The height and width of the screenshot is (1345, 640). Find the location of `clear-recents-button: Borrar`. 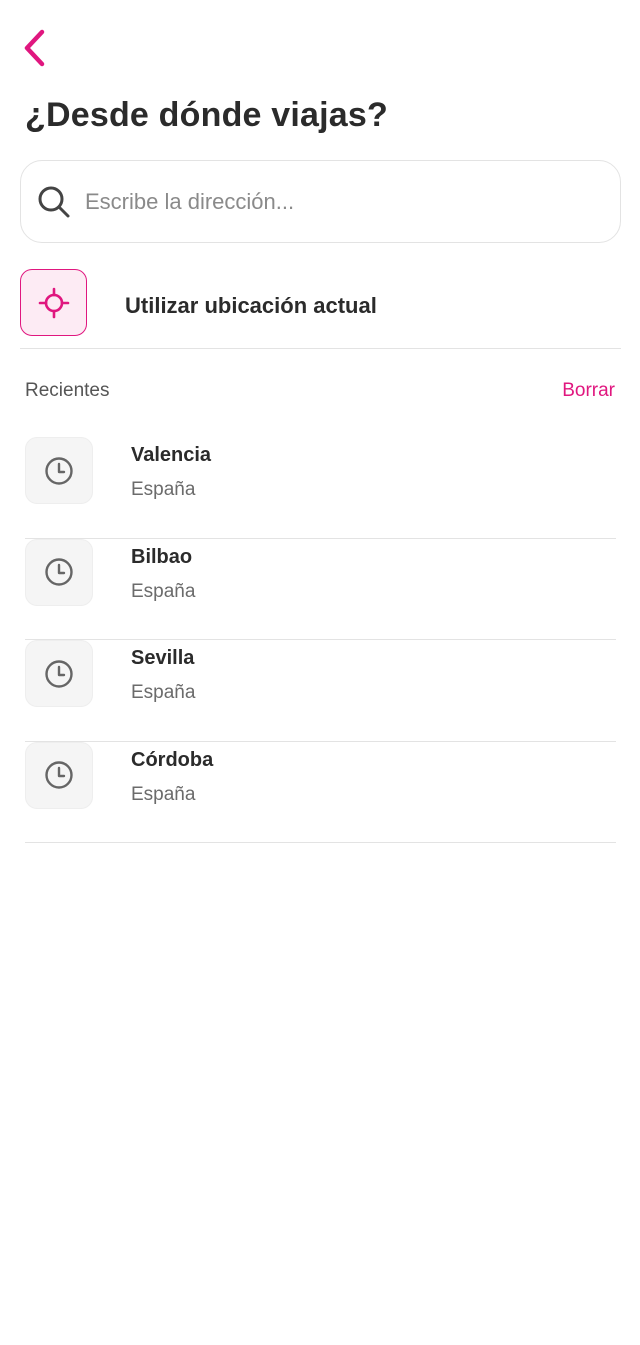

clear-recents-button: Borrar is located at coordinates (588, 391).